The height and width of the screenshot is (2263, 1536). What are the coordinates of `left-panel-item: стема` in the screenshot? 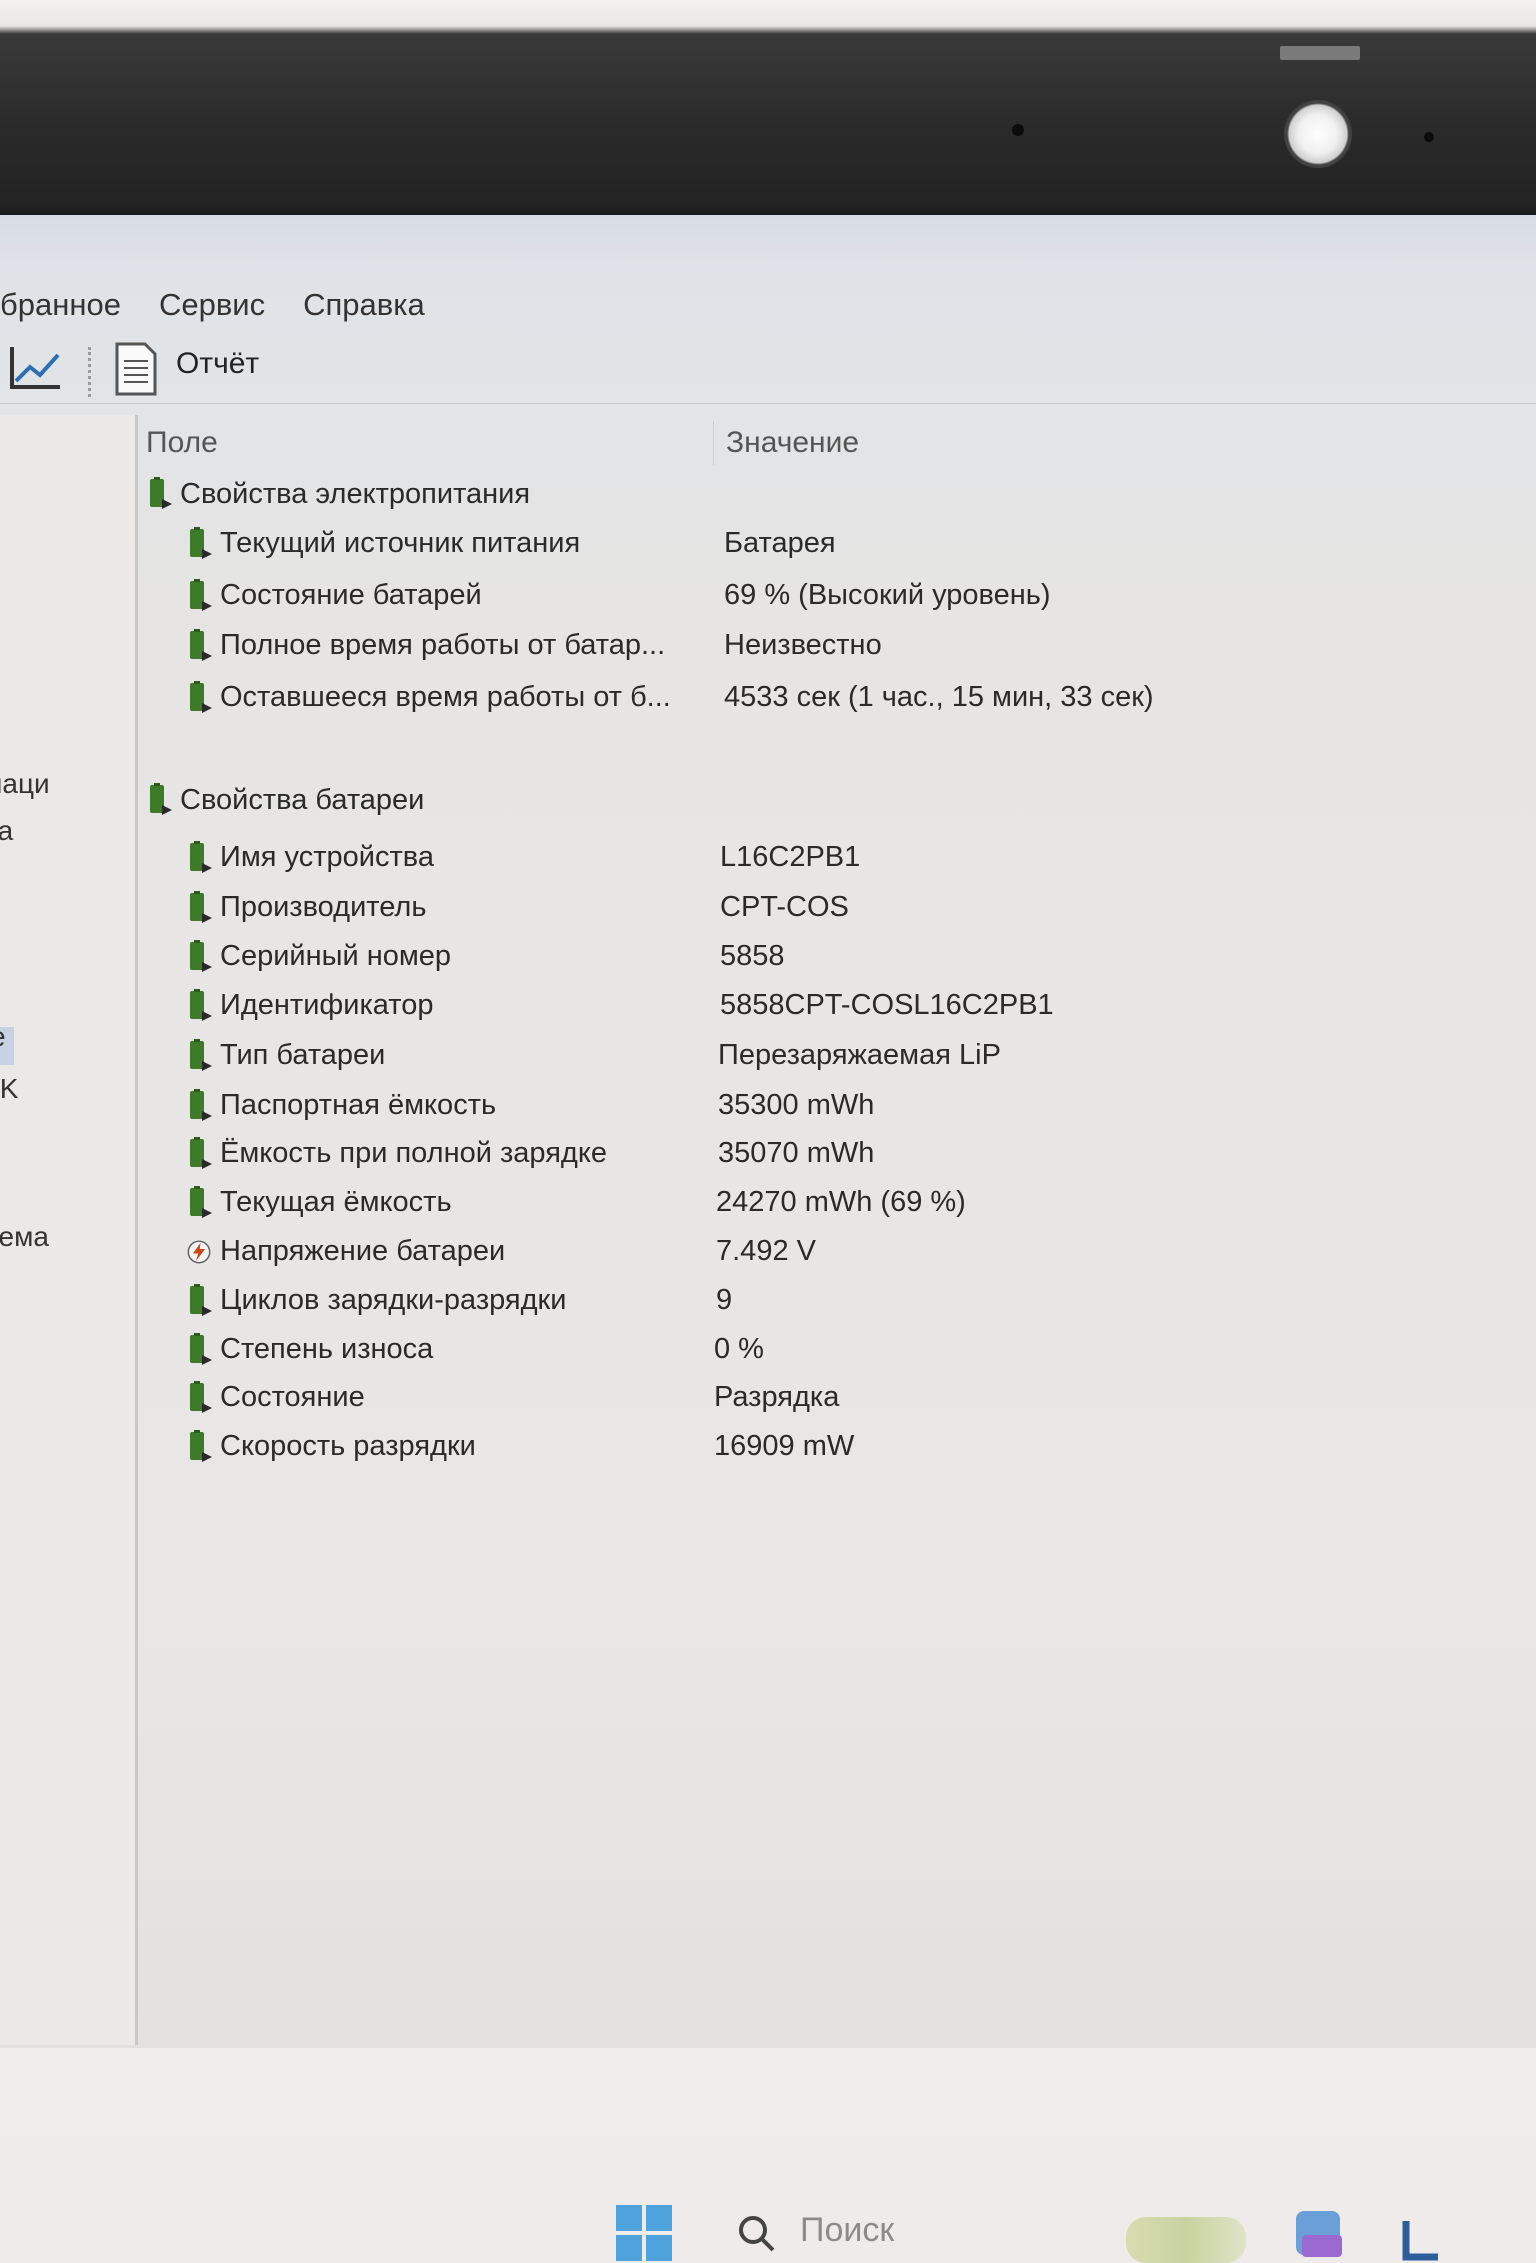 It's located at (24, 1237).